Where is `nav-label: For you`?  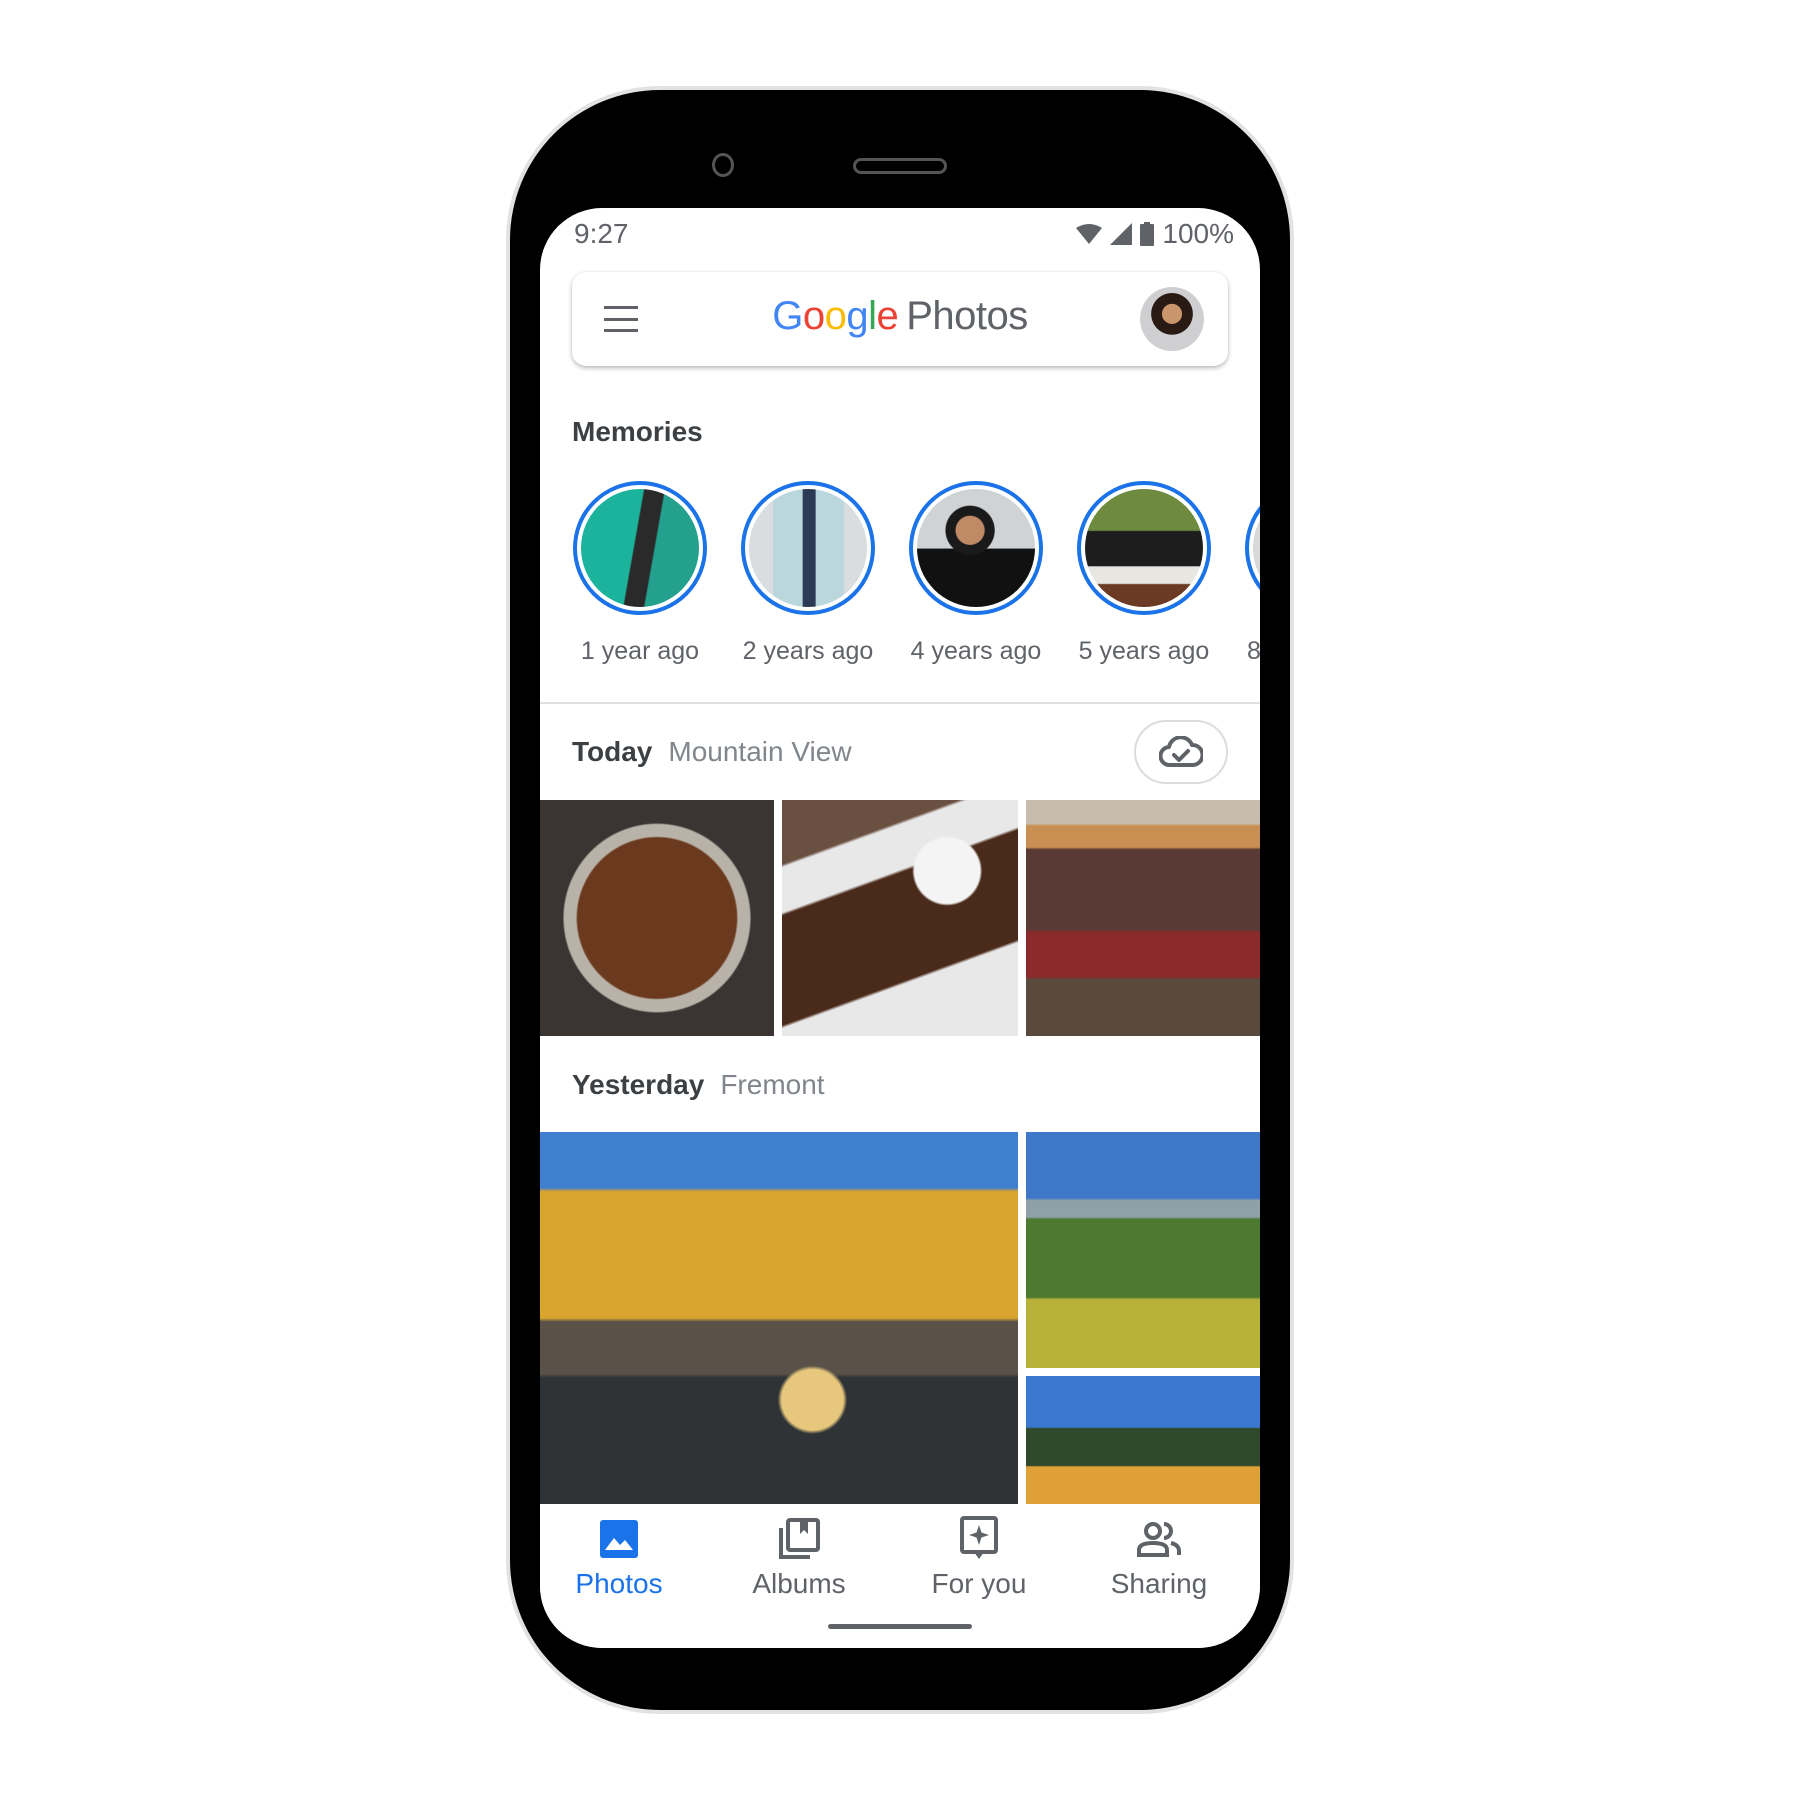 nav-label: For you is located at coordinates (979, 1583).